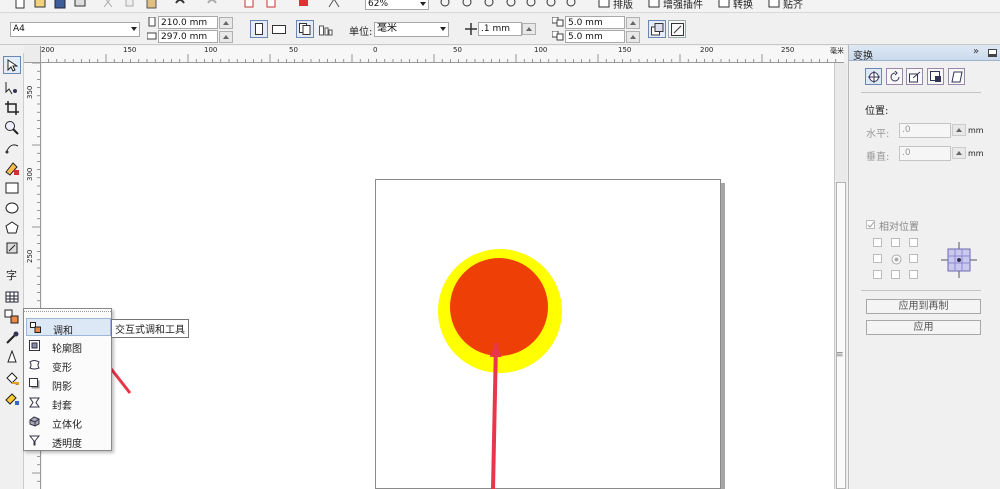  What do you see at coordinates (12, 65) in the screenshot?
I see `pick-tool` at bounding box center [12, 65].